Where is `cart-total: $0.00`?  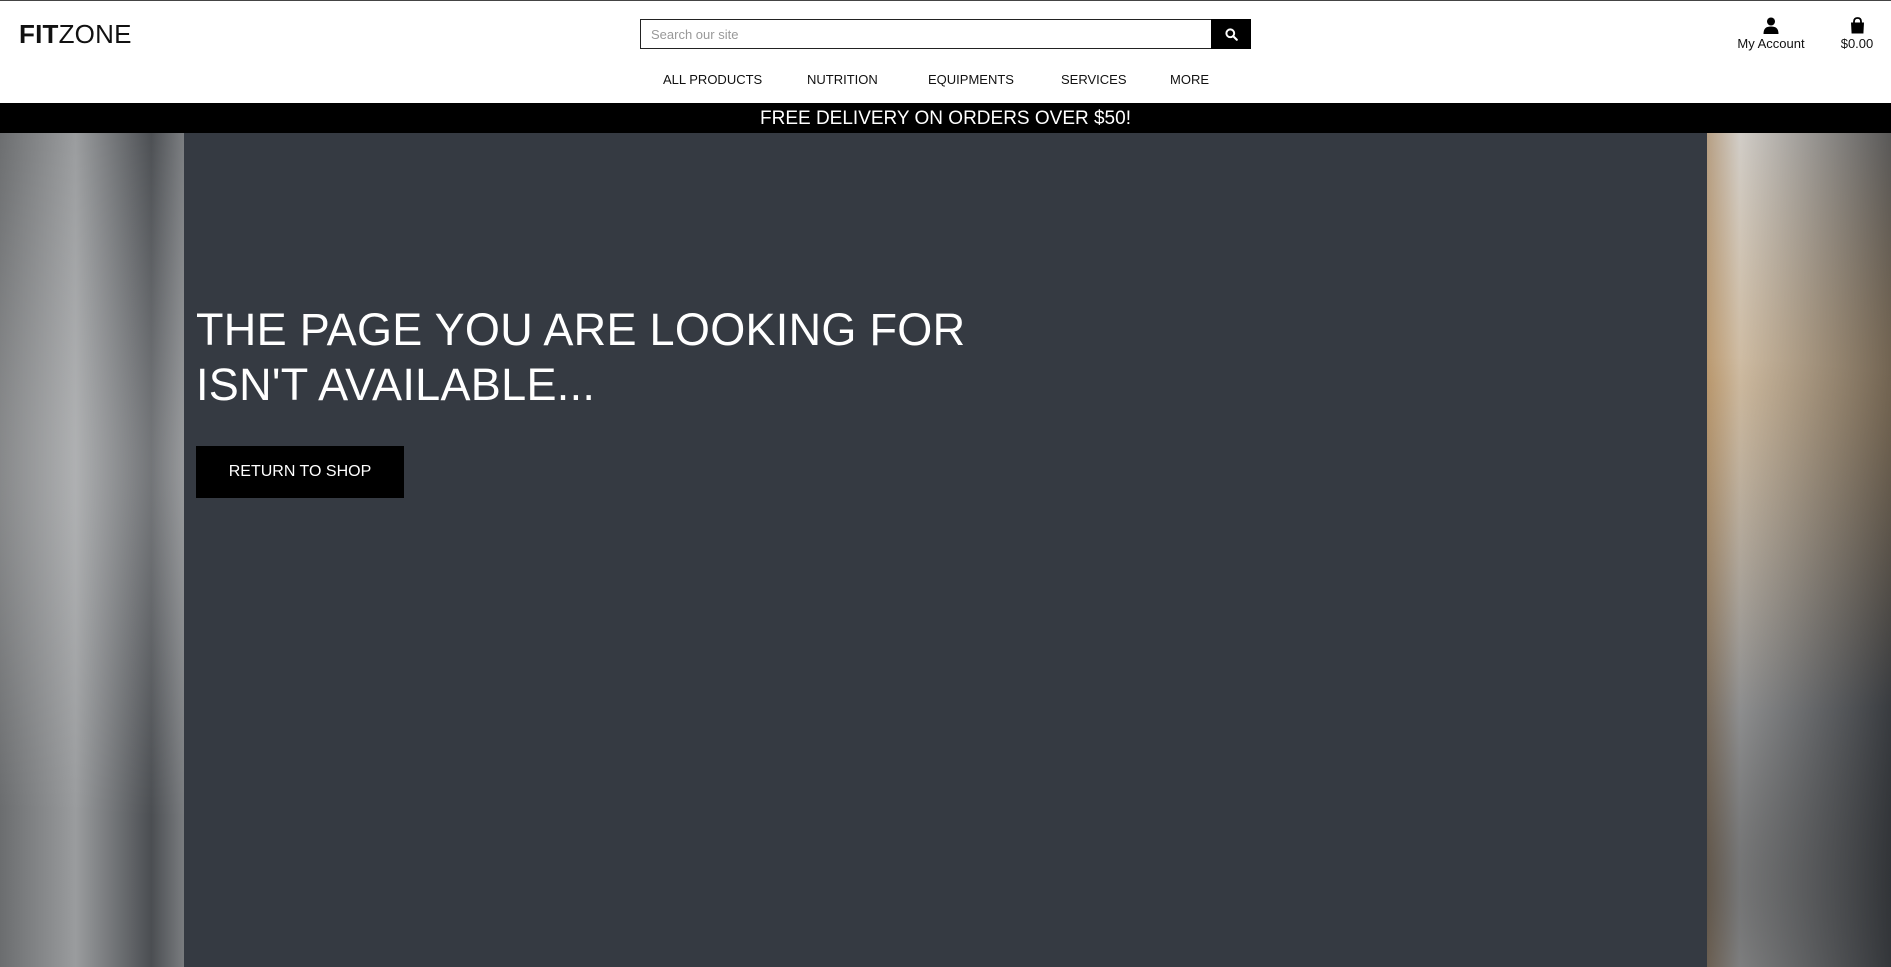 cart-total: $0.00 is located at coordinates (1857, 43).